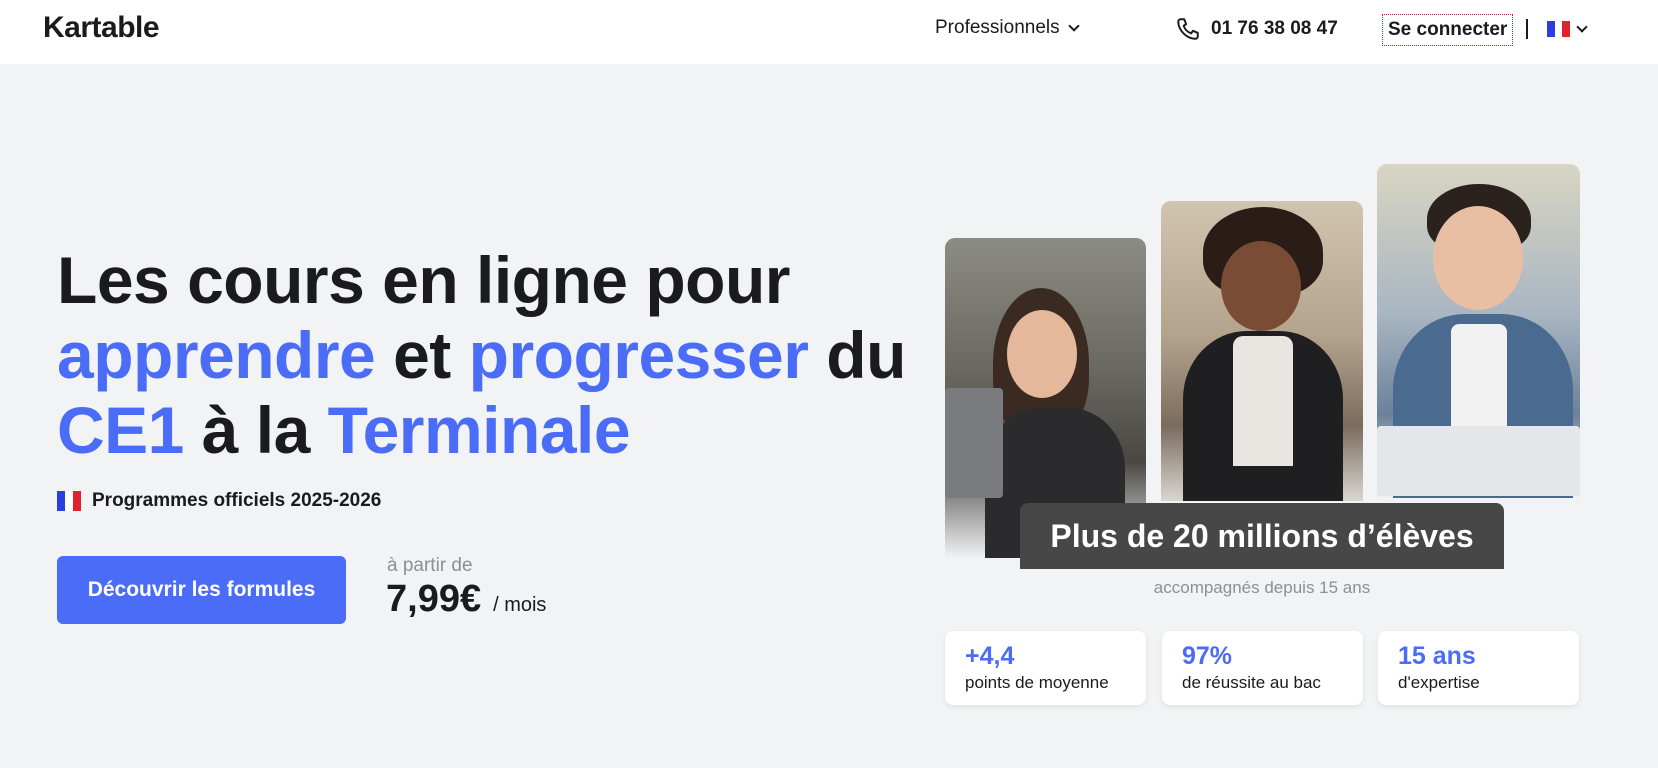 This screenshot has width=1658, height=768. What do you see at coordinates (1188, 29) in the screenshot?
I see `phone-icon` at bounding box center [1188, 29].